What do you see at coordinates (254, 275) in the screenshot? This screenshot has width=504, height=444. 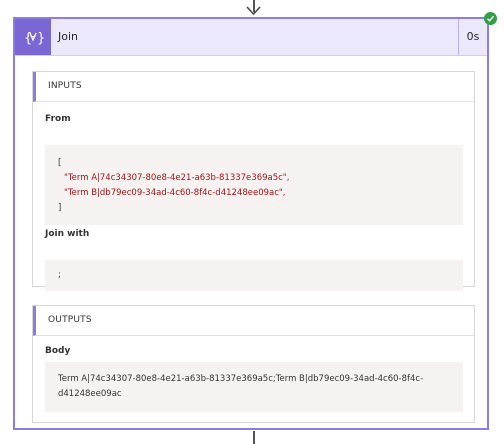 I see `join-with-value: ;` at bounding box center [254, 275].